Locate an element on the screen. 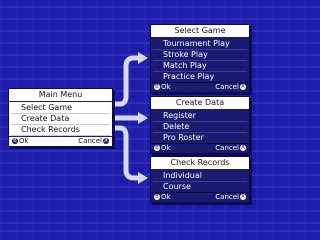  menu-item-course: Course is located at coordinates (200, 187).